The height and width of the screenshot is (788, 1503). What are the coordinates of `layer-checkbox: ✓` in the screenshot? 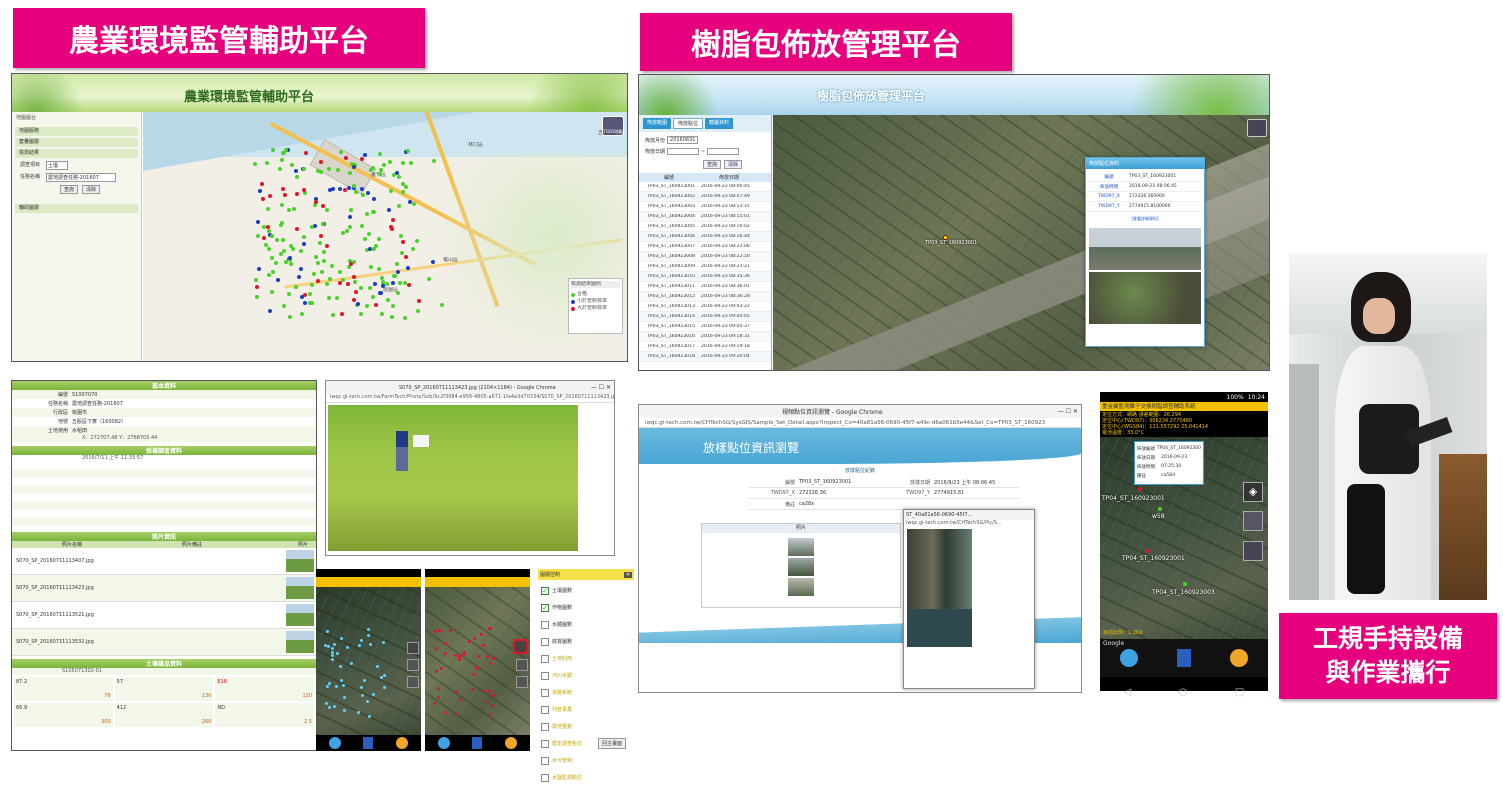 It's located at (545, 607).